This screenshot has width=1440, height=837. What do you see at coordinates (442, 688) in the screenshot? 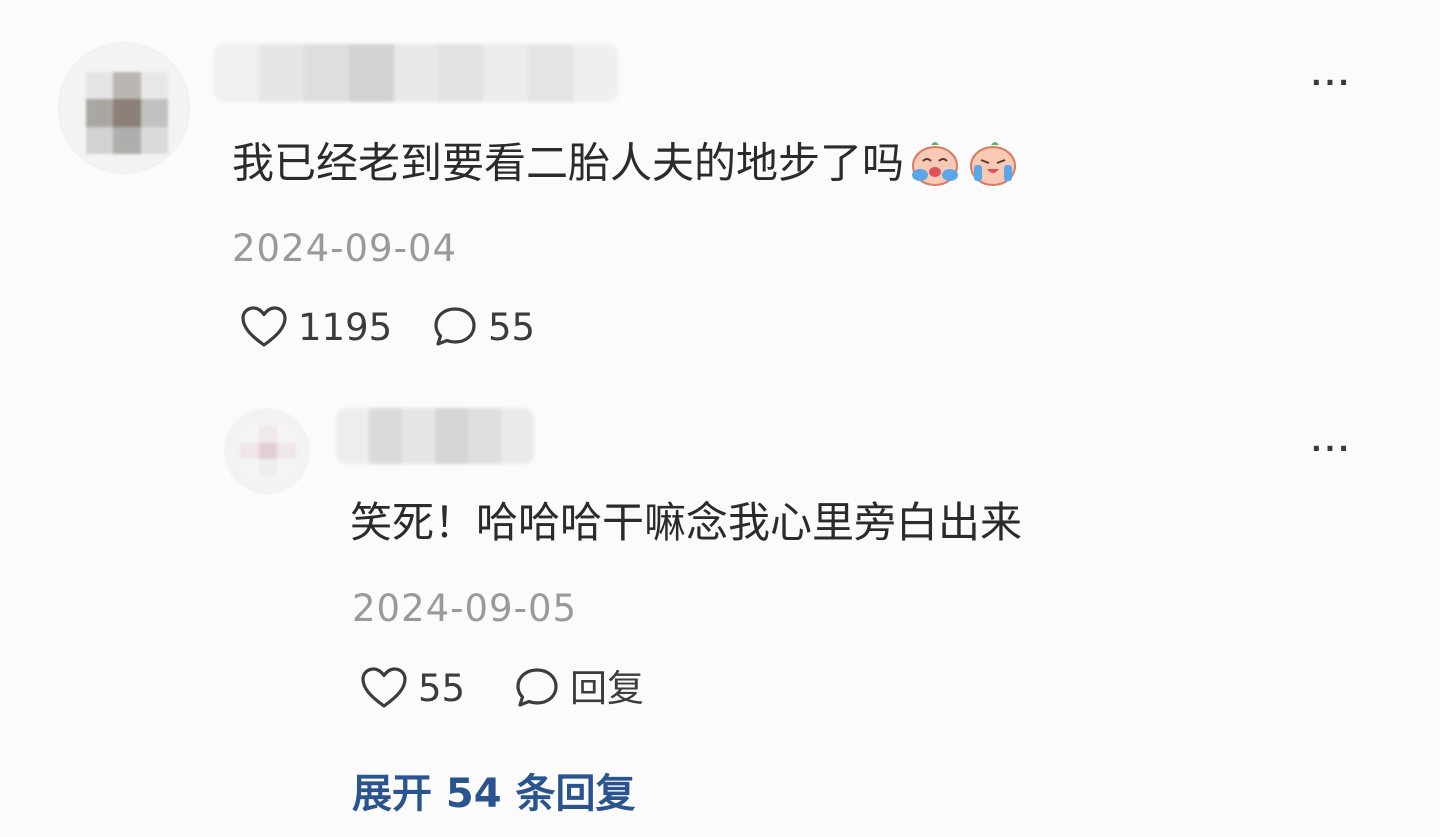
I see `reply-like-count: 55` at bounding box center [442, 688].